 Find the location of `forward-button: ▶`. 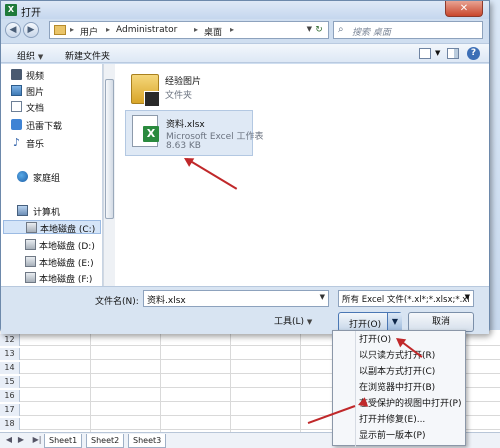

forward-button: ▶ is located at coordinates (31, 30).